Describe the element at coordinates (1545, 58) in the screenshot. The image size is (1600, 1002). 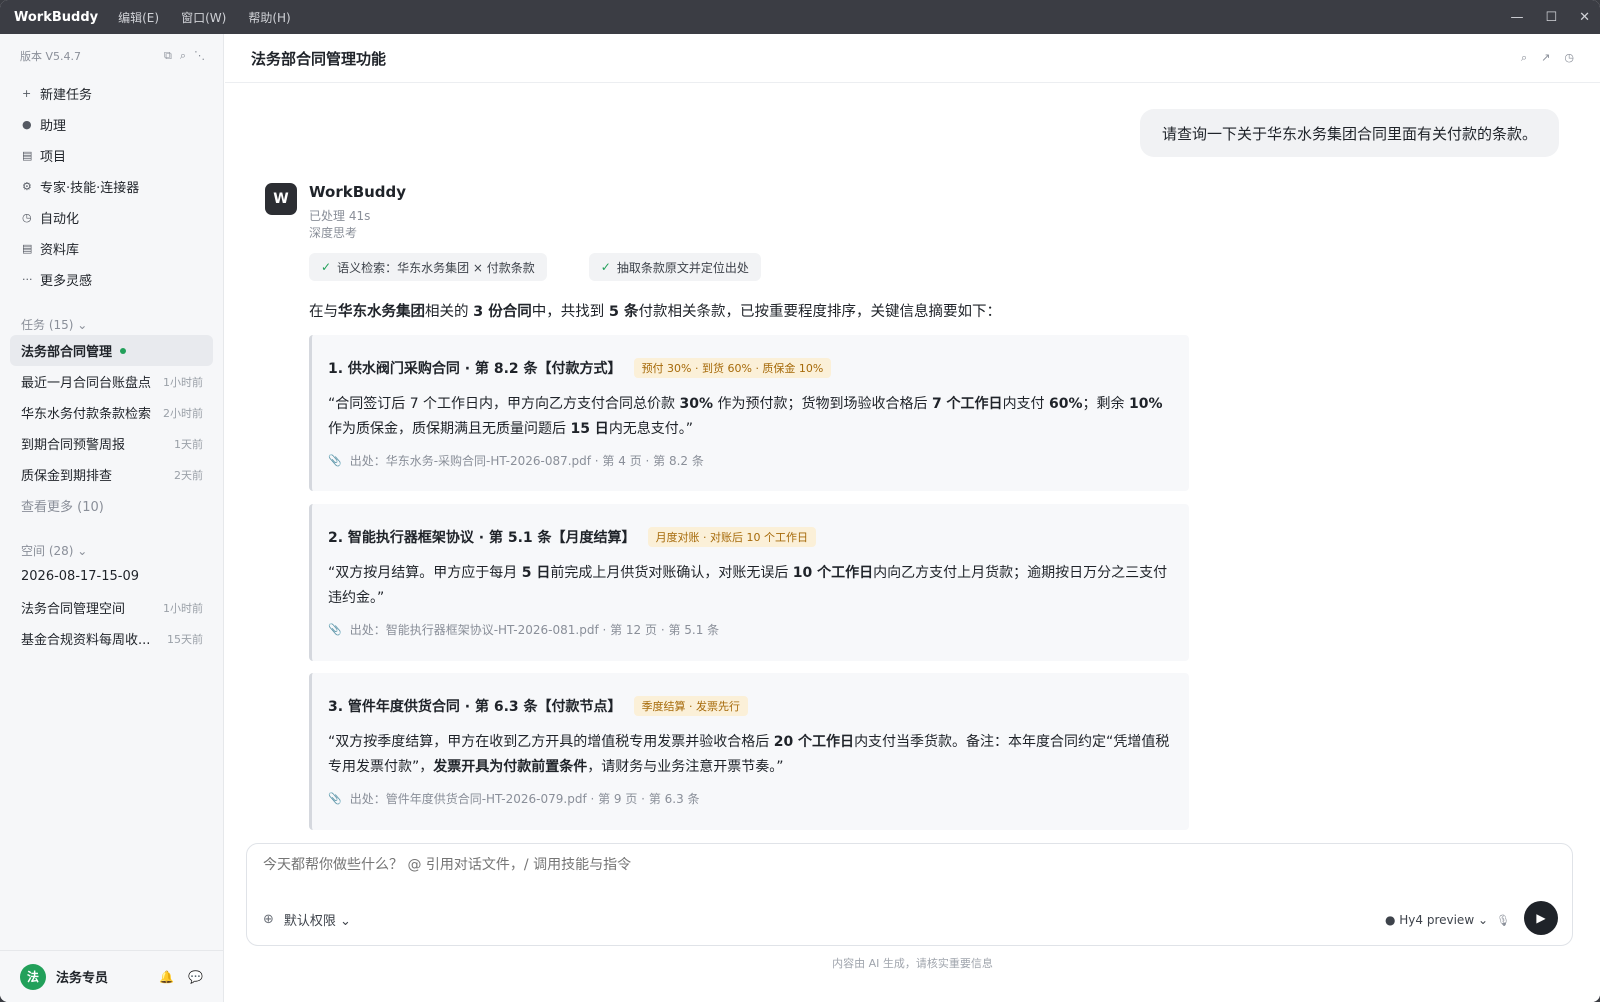
I see `share-icon: ↗` at that location.